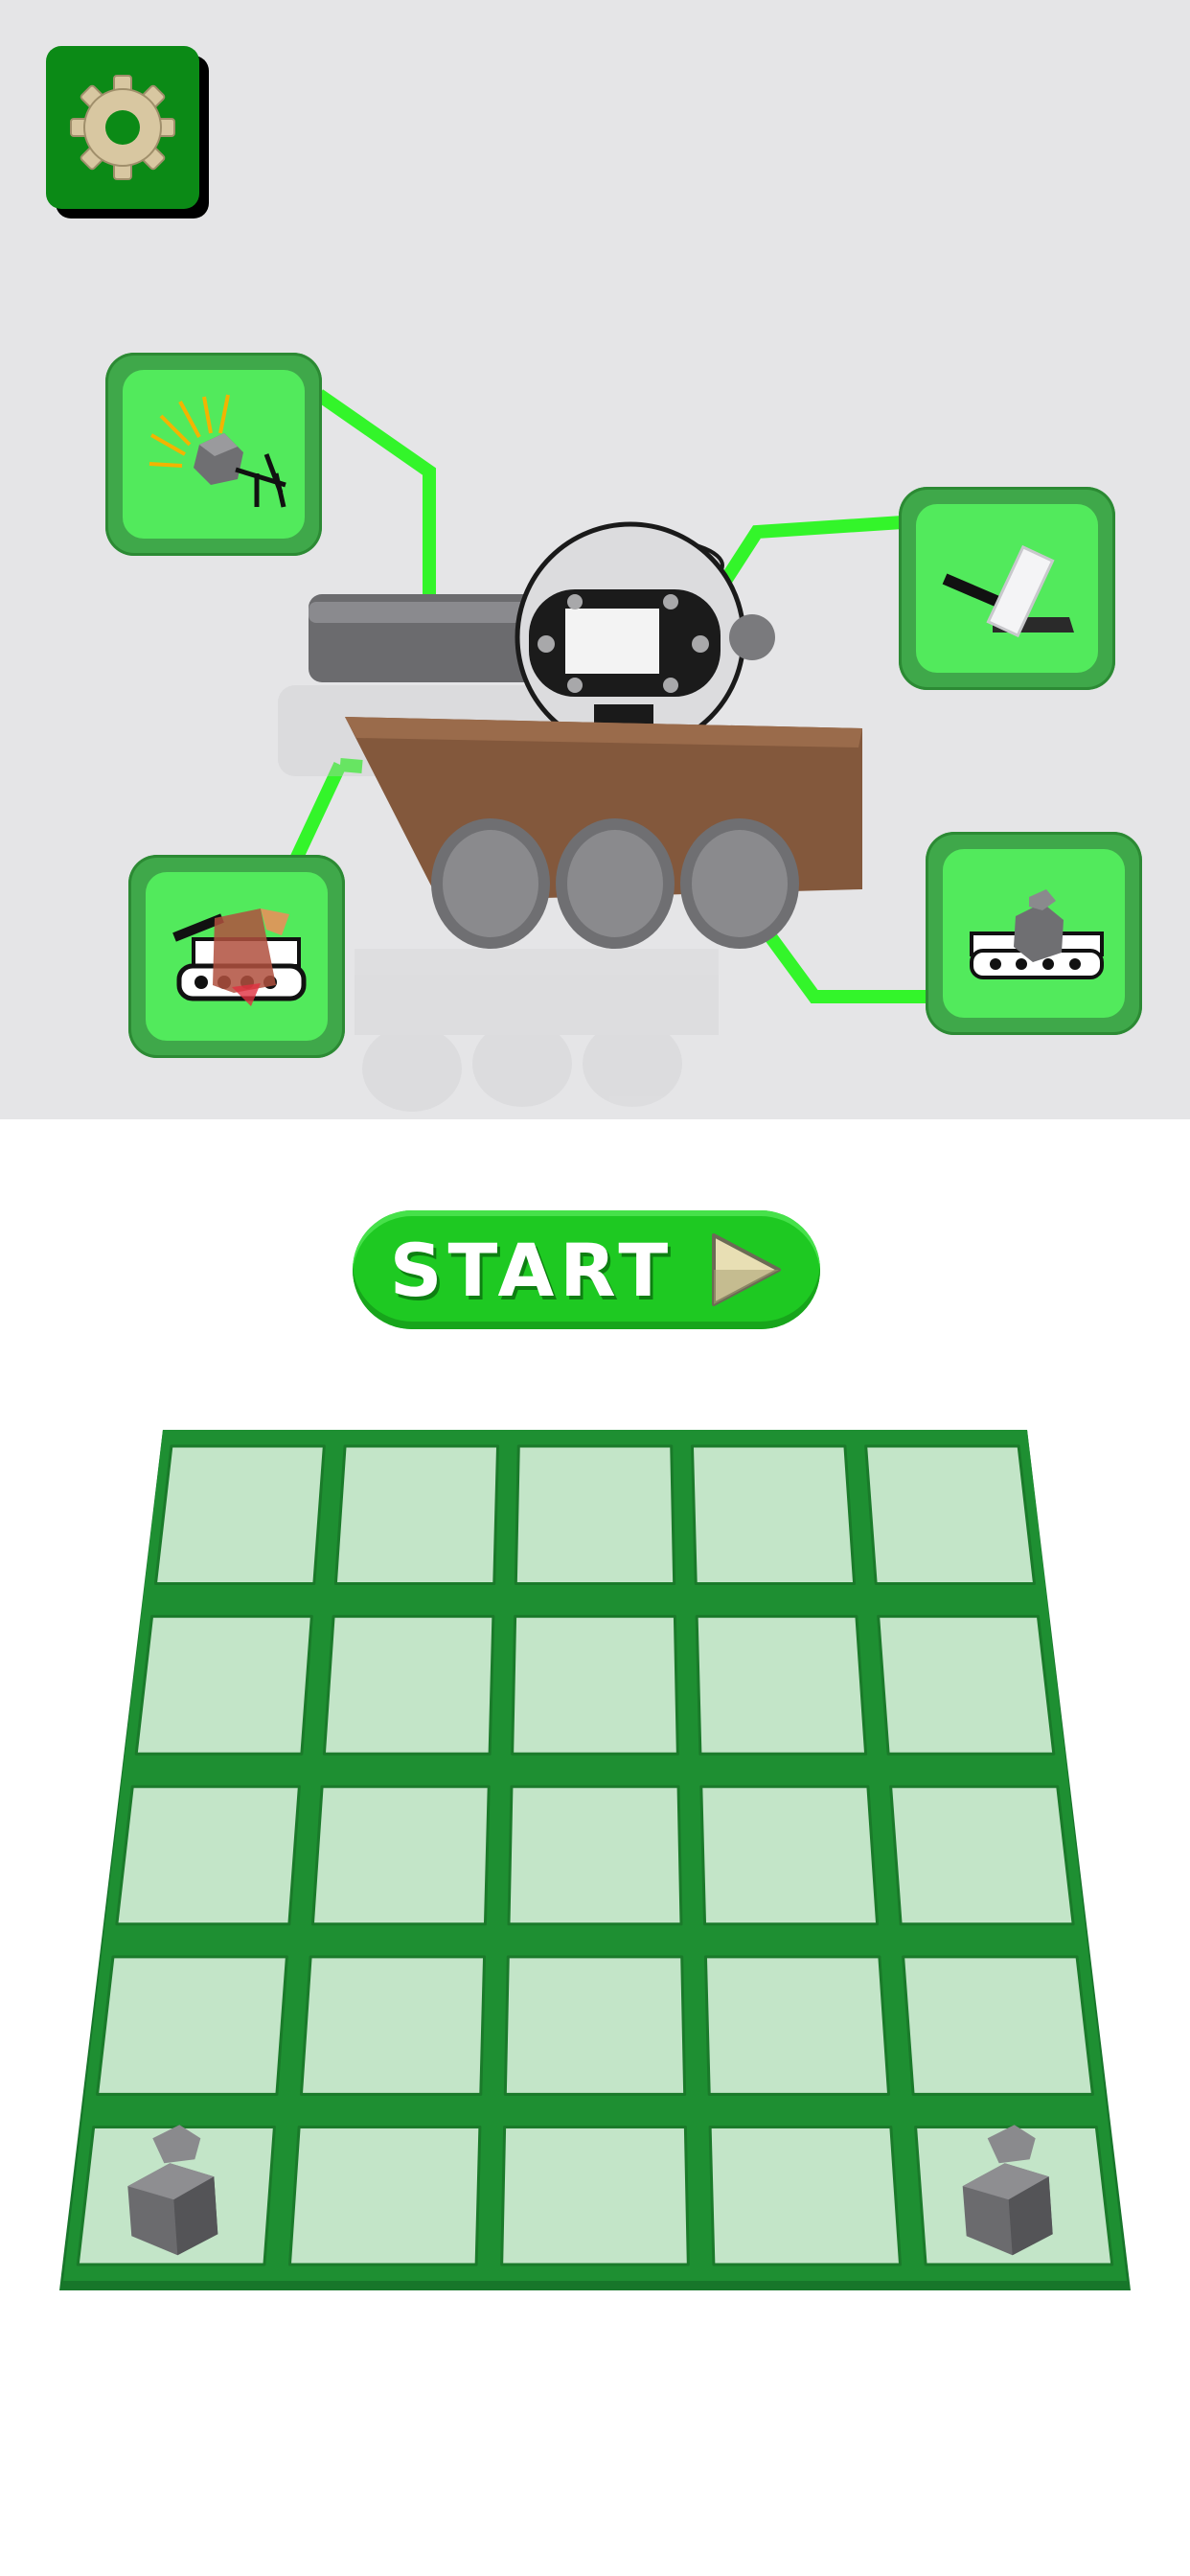  What do you see at coordinates (797, 2026) in the screenshot?
I see `grid-cell-r4-c4` at bounding box center [797, 2026].